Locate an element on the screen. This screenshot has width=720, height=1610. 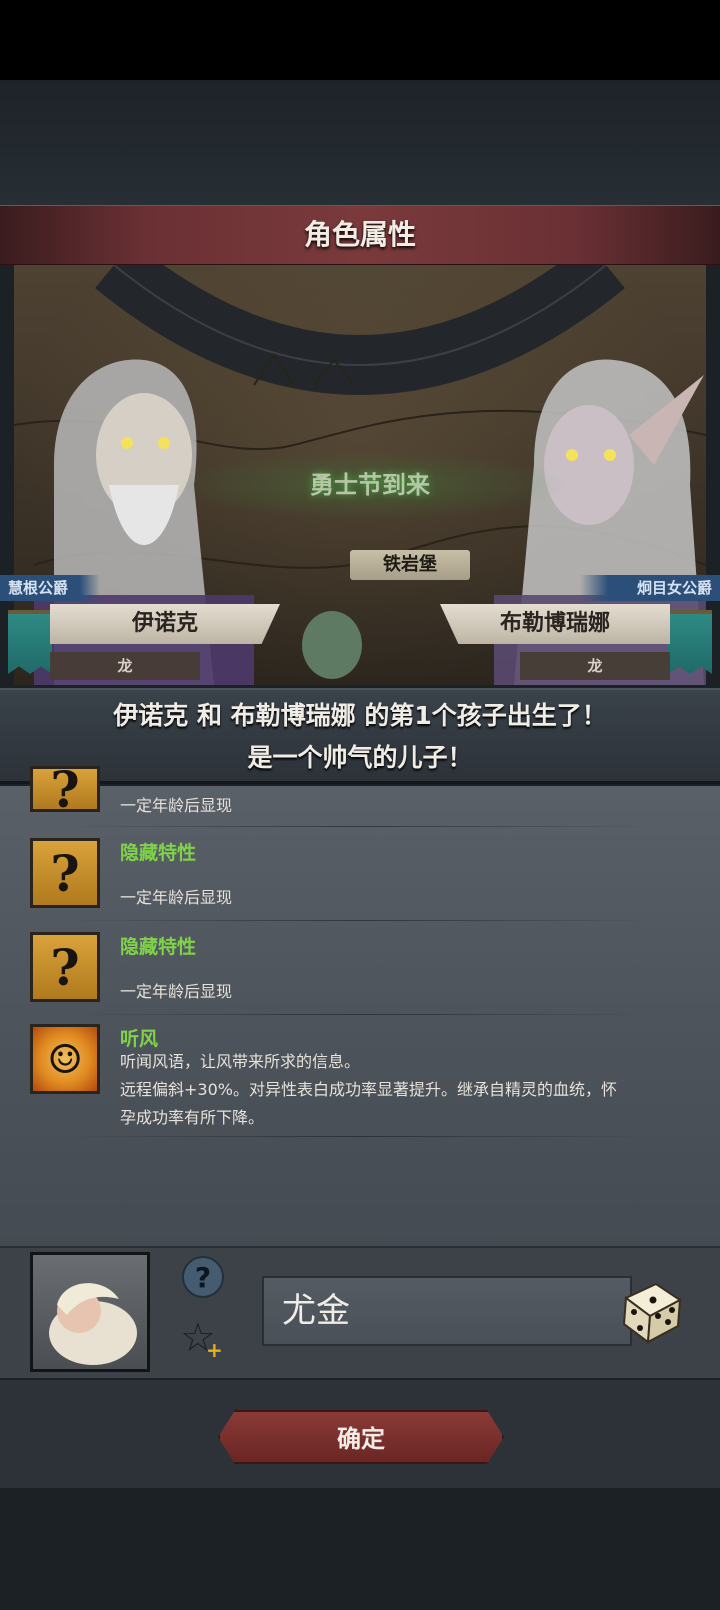
mother-title: 炯目女公爵 is located at coordinates (650, 588).